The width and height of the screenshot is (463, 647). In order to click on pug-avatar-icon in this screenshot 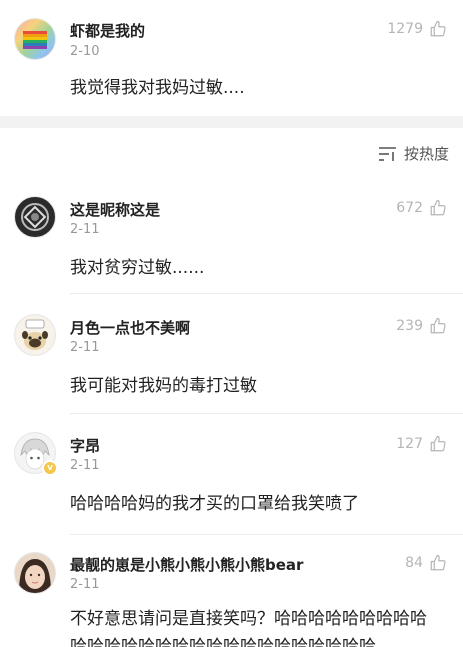, I will do `click(35, 334)`.